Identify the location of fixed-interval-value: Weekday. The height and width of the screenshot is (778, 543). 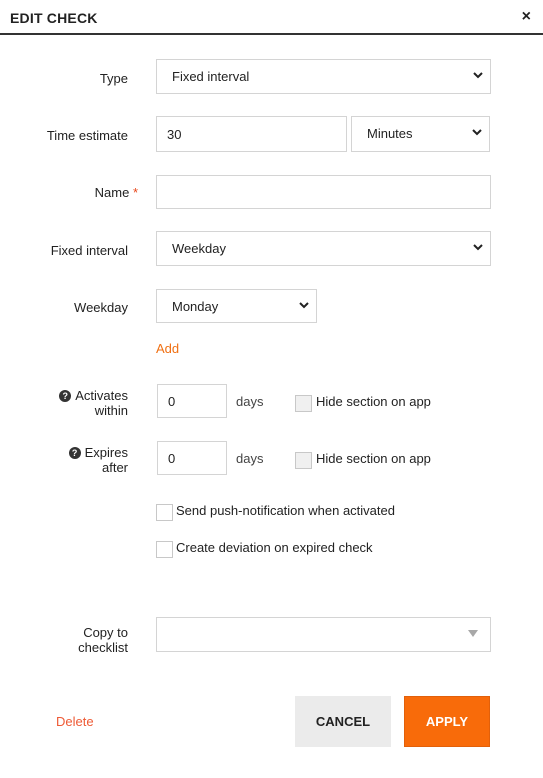
(199, 248).